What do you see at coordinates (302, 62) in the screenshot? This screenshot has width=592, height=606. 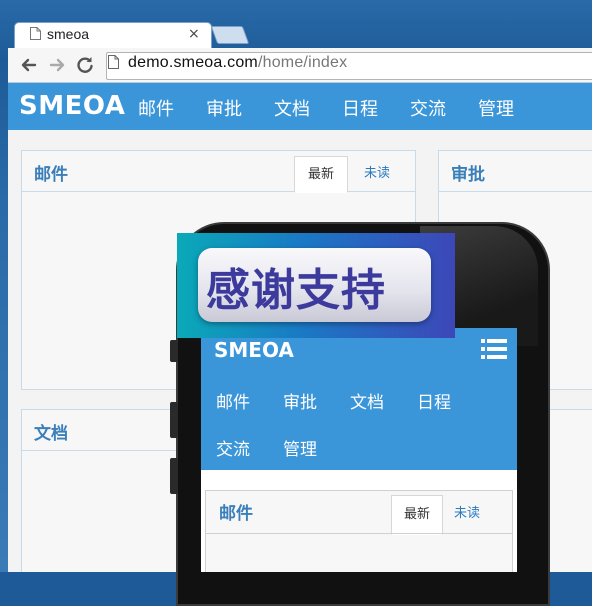 I see `url-path: /home/index` at bounding box center [302, 62].